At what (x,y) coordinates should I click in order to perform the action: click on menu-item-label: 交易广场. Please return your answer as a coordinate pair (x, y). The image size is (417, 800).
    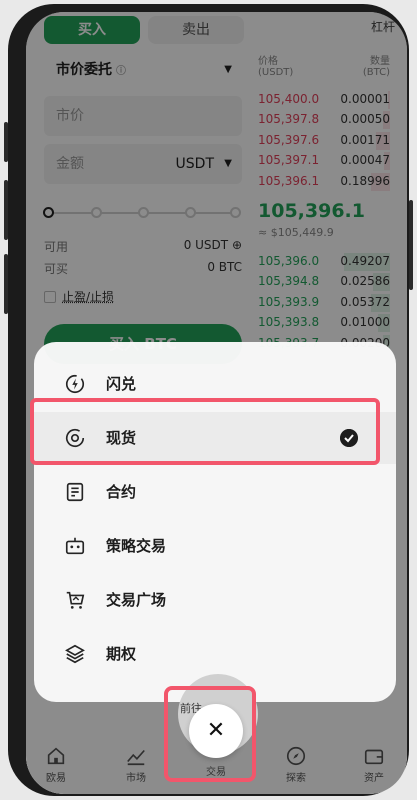
    Looking at the image, I should click on (136, 600).